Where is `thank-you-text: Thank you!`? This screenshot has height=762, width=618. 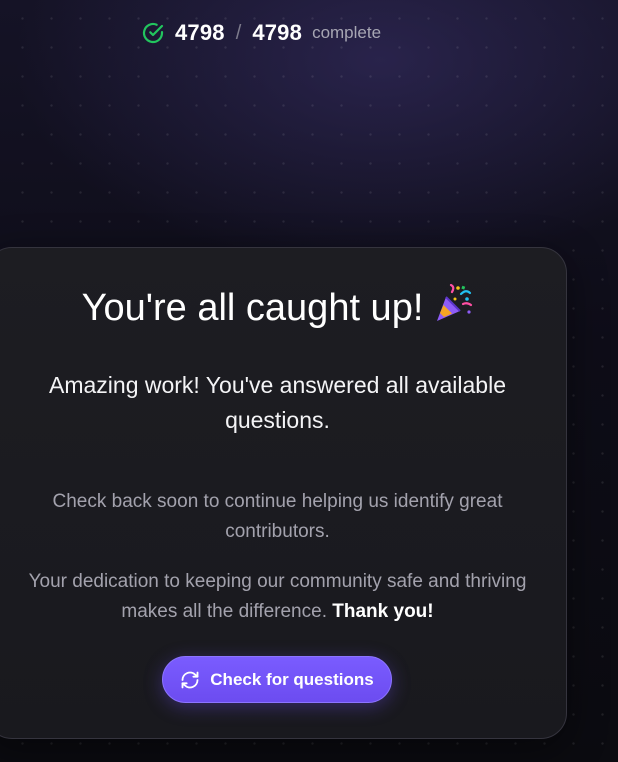 thank-you-text: Thank you! is located at coordinates (383, 611).